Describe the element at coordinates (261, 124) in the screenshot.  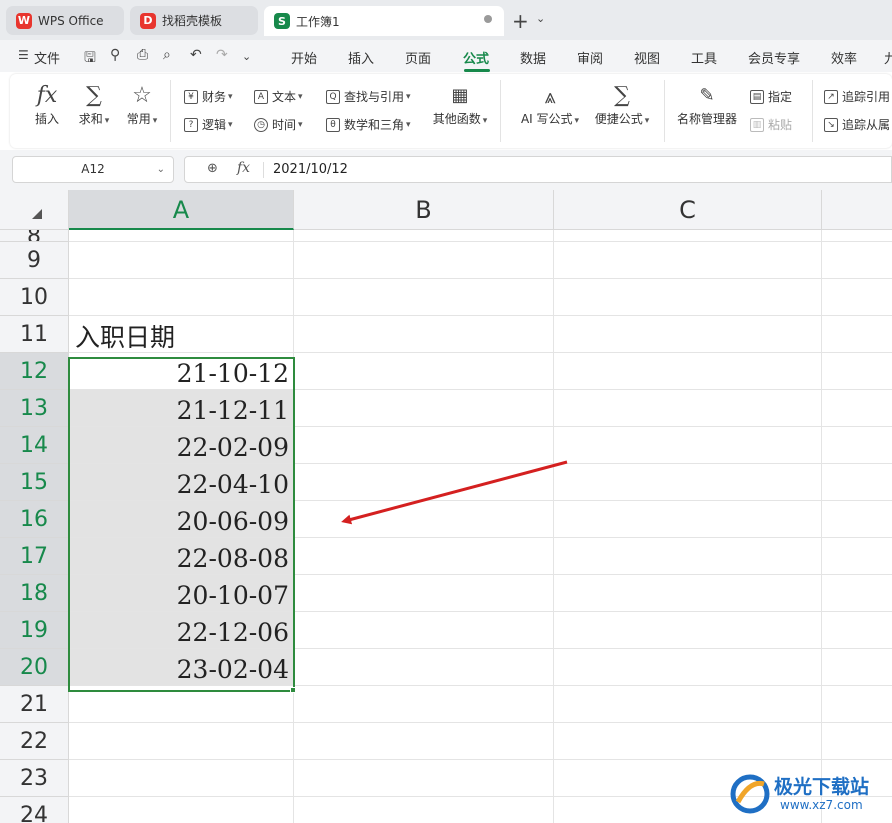
I see `clock-icon: ◷` at that location.